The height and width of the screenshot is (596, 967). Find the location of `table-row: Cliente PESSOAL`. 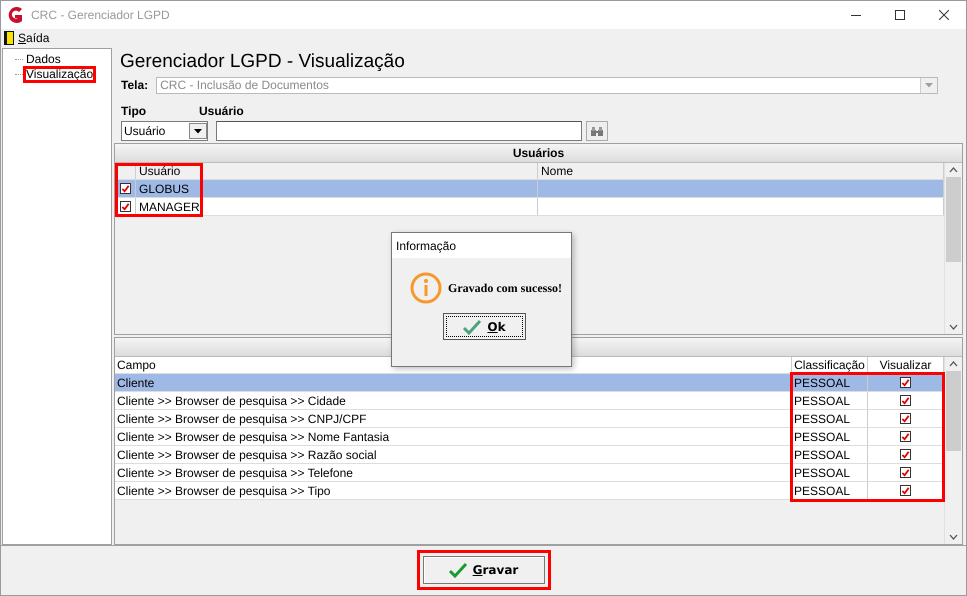

table-row: Cliente PESSOAL is located at coordinates (529, 383).